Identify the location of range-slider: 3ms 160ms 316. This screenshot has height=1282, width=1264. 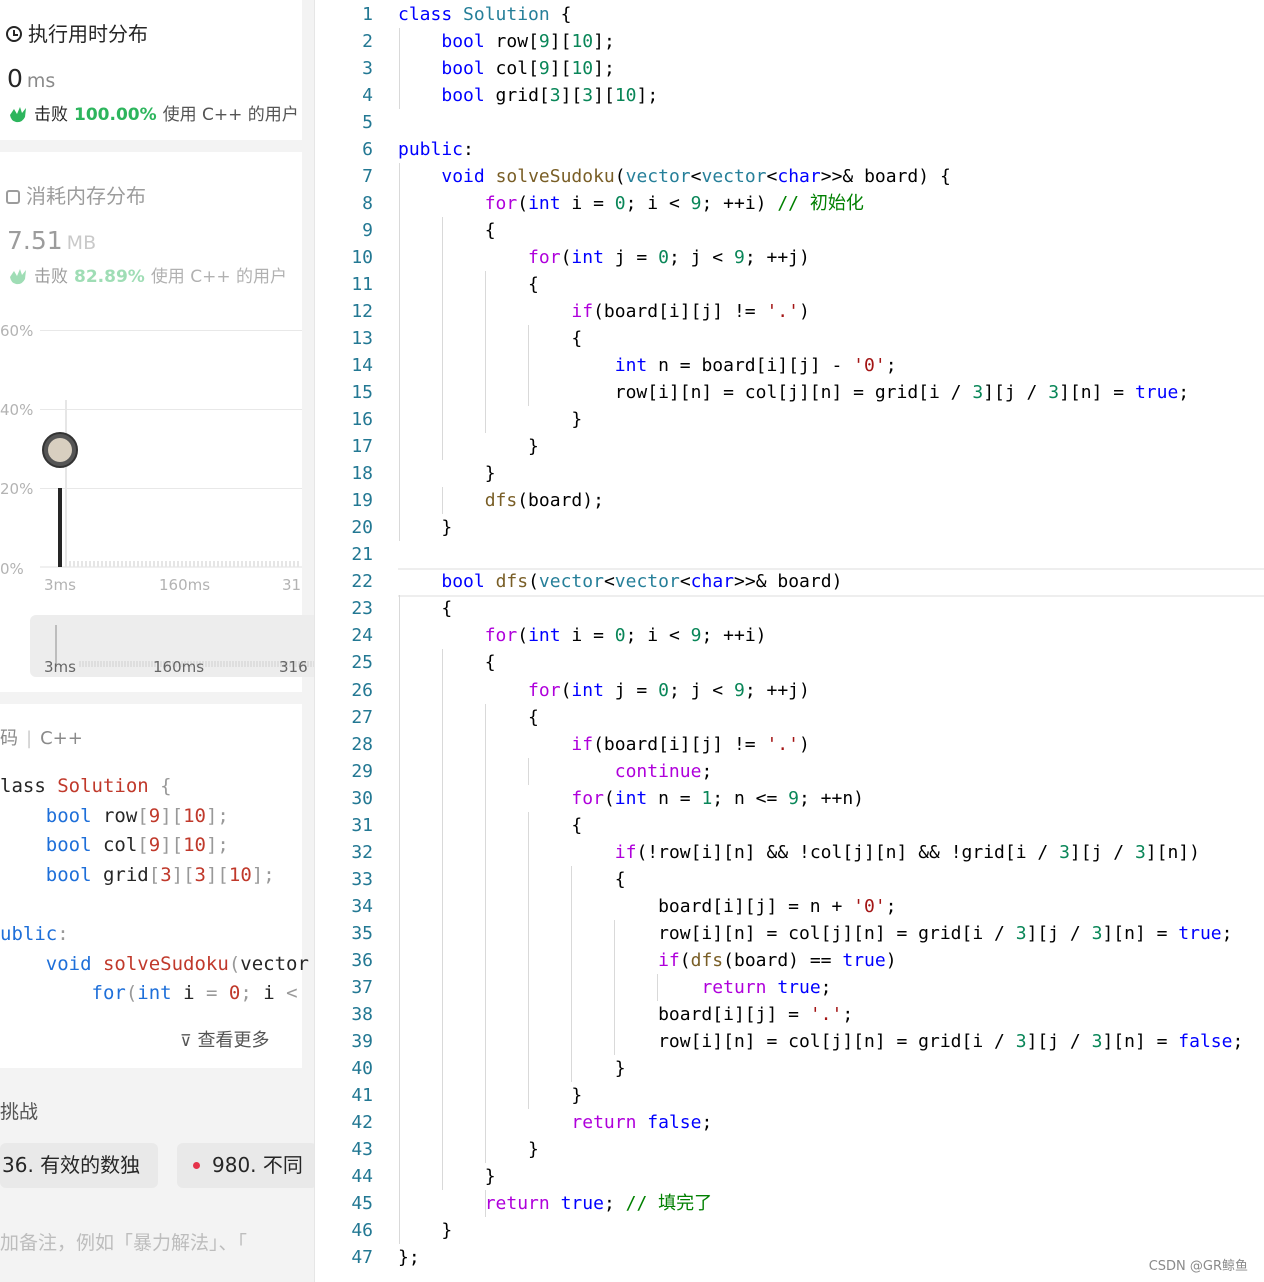
(172, 646).